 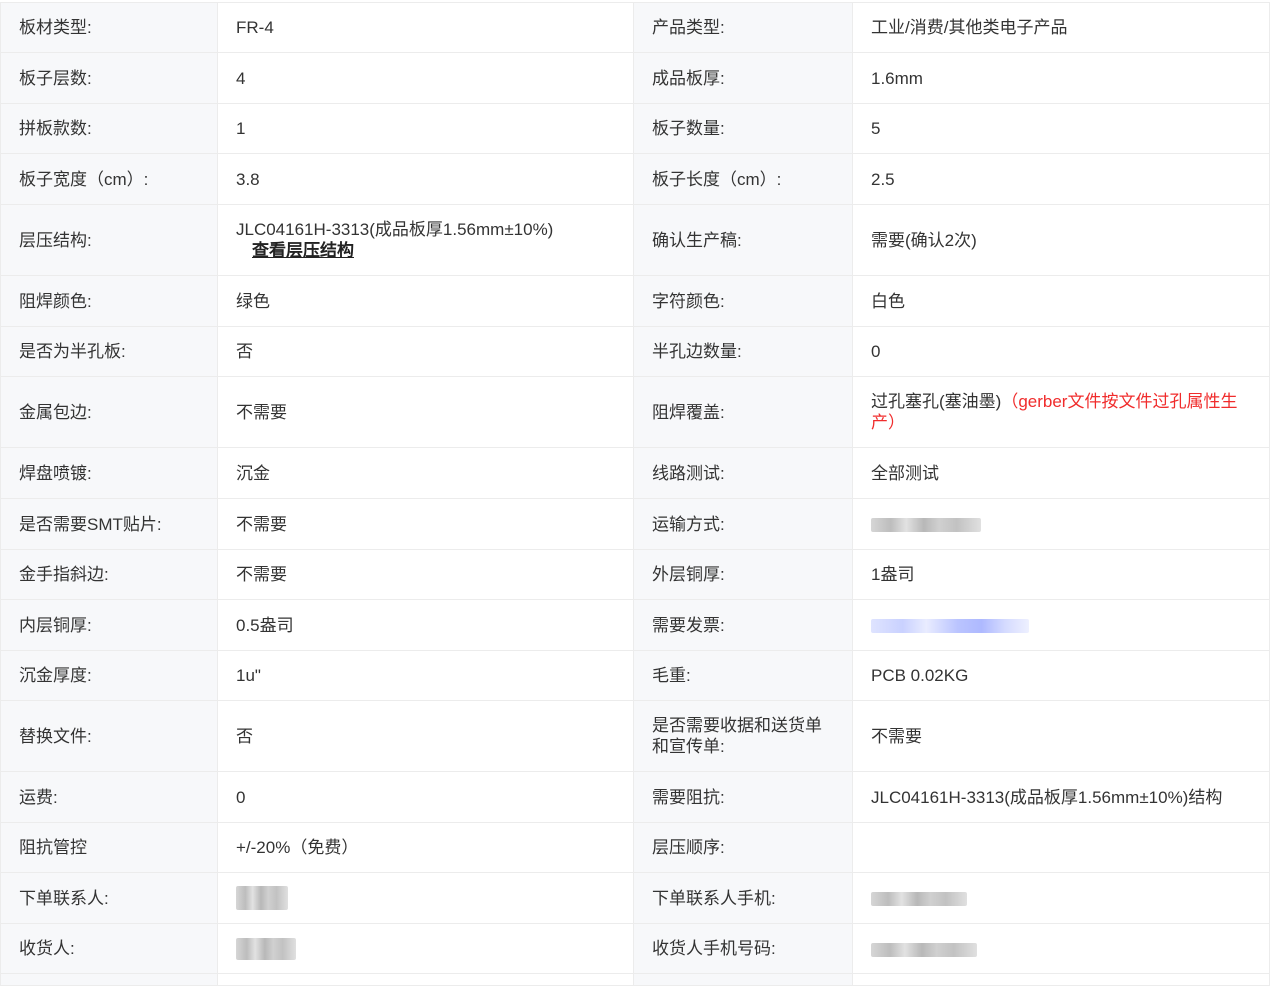 What do you see at coordinates (425, 847) in the screenshot?
I see `spec-value: +/-20%（免费）` at bounding box center [425, 847].